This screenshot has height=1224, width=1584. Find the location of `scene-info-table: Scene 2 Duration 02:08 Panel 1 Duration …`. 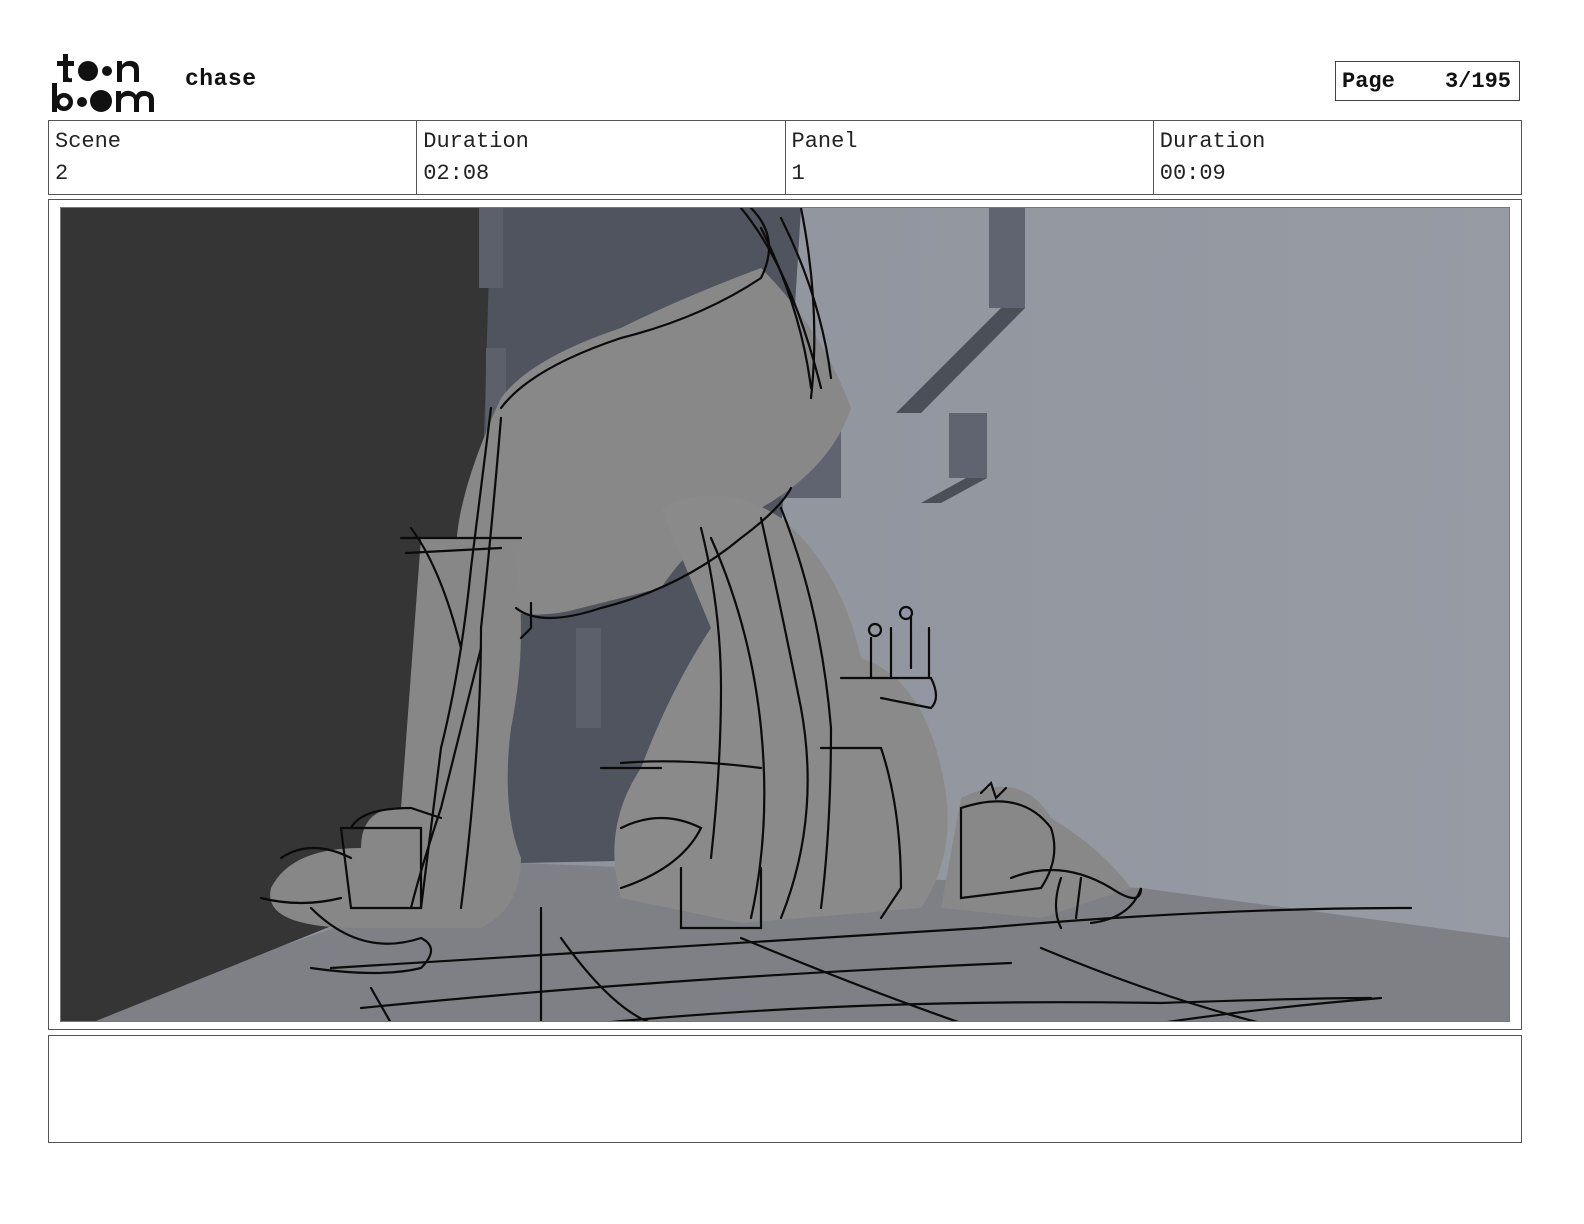

scene-info-table: Scene 2 Duration 02:08 Panel 1 Duration … is located at coordinates (785, 157).